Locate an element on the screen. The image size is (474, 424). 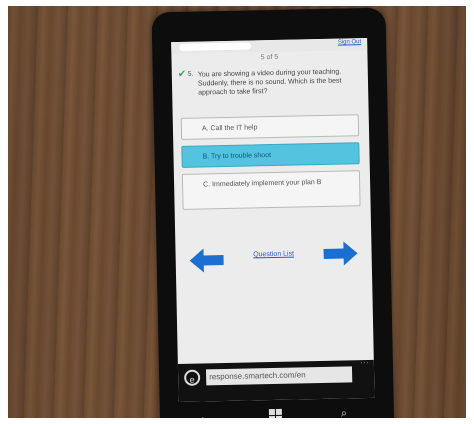
back-icon: ← is located at coordinates (205, 413).